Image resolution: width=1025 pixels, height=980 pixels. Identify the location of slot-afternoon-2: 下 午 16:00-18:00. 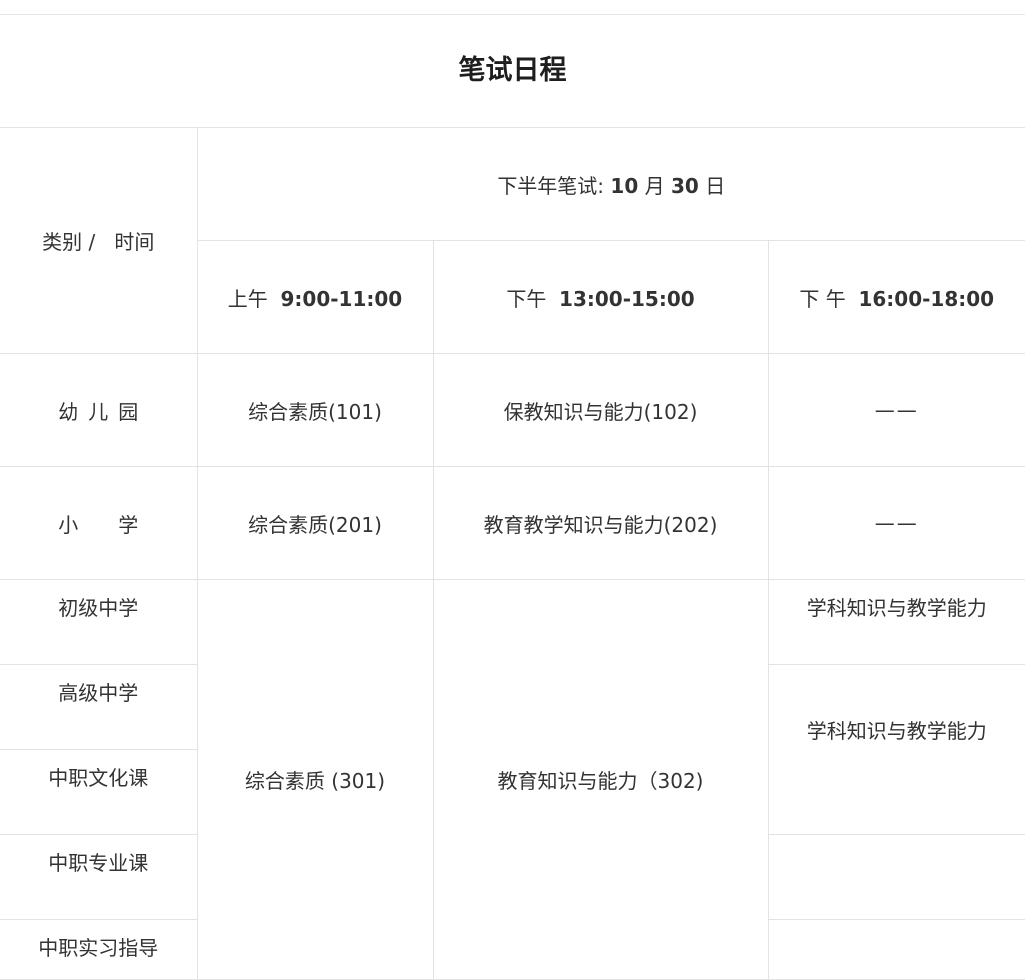
(896, 297).